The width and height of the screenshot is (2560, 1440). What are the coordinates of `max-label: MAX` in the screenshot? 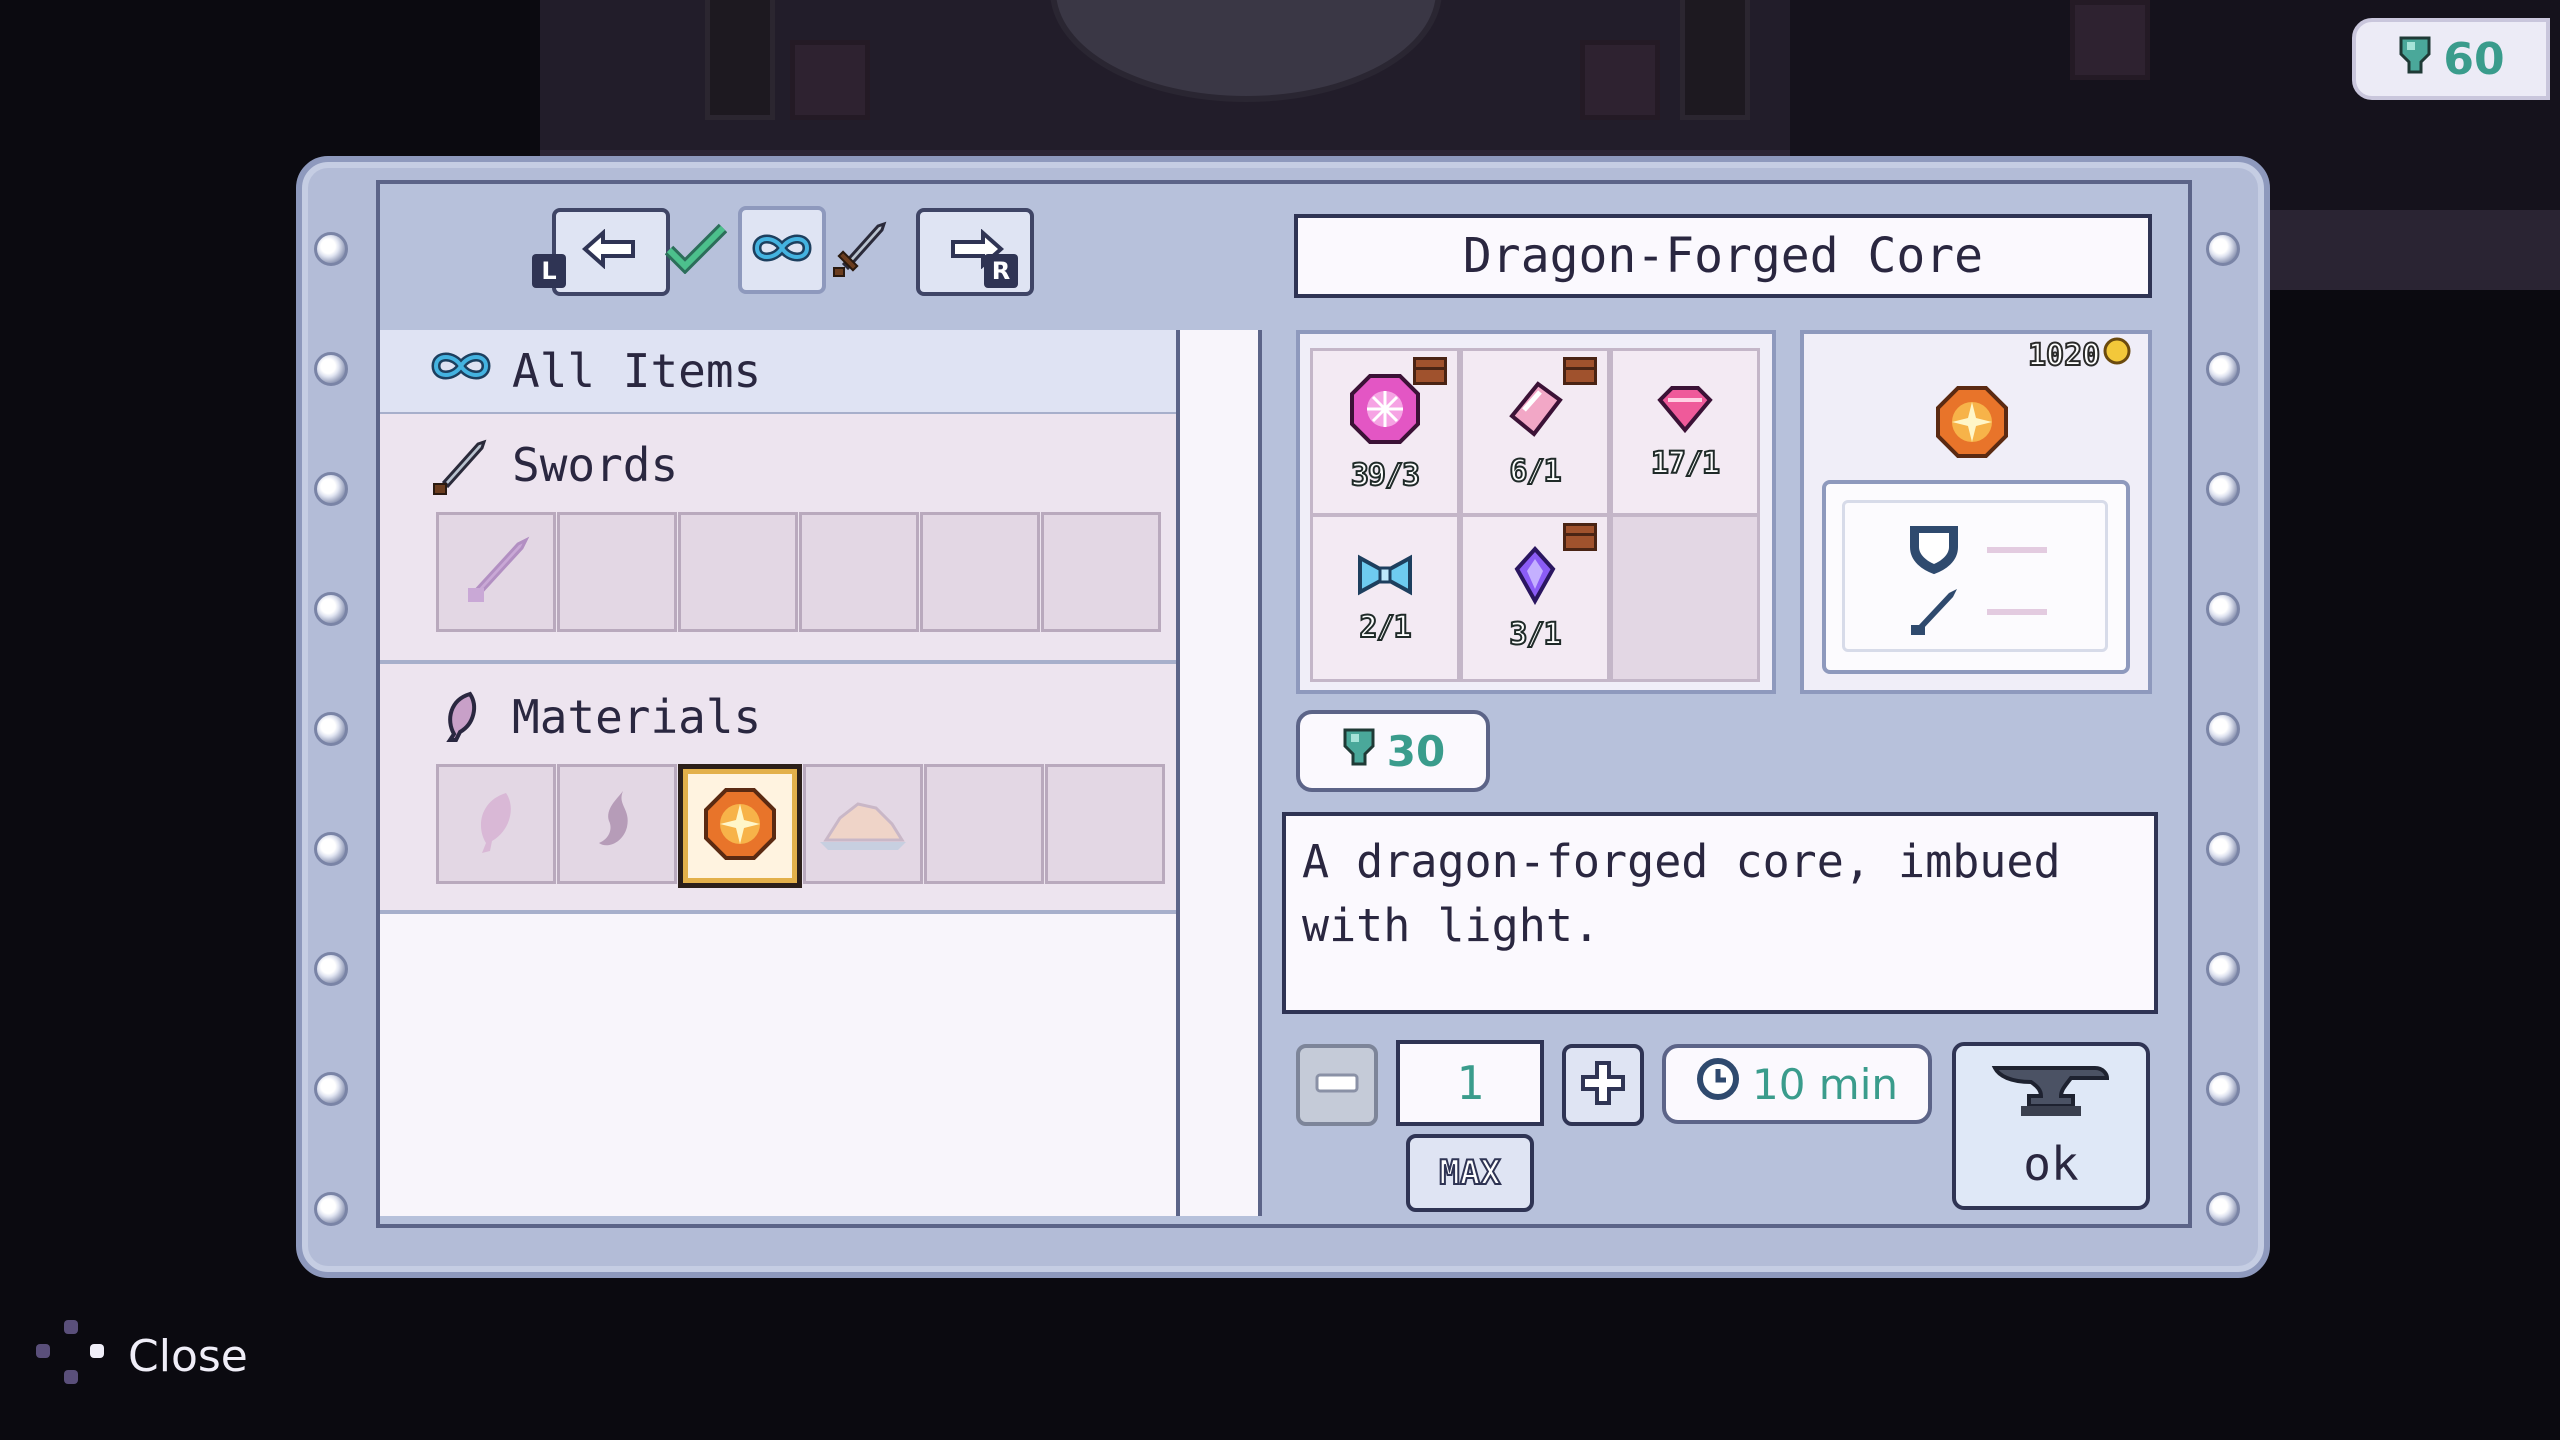 It's located at (1469, 1173).